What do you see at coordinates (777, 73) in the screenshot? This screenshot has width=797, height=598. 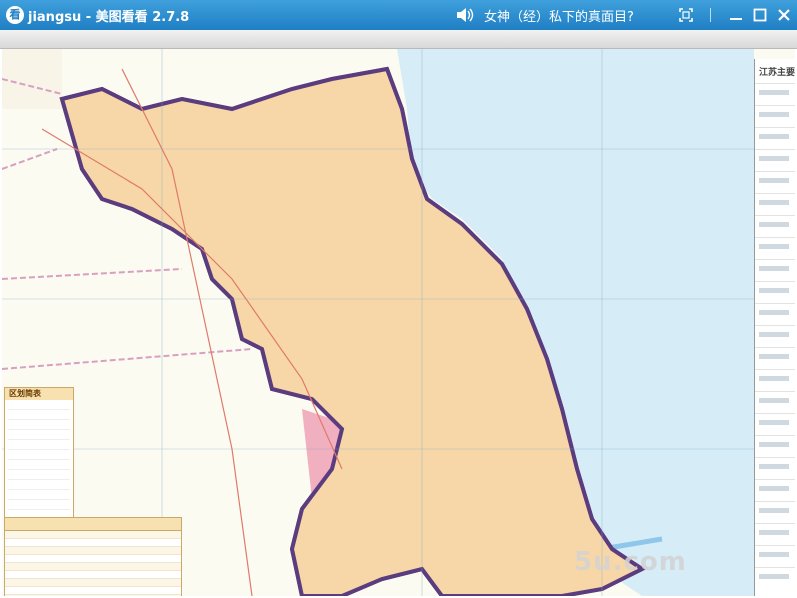 I see `side-panel-title: 江苏主要` at bounding box center [777, 73].